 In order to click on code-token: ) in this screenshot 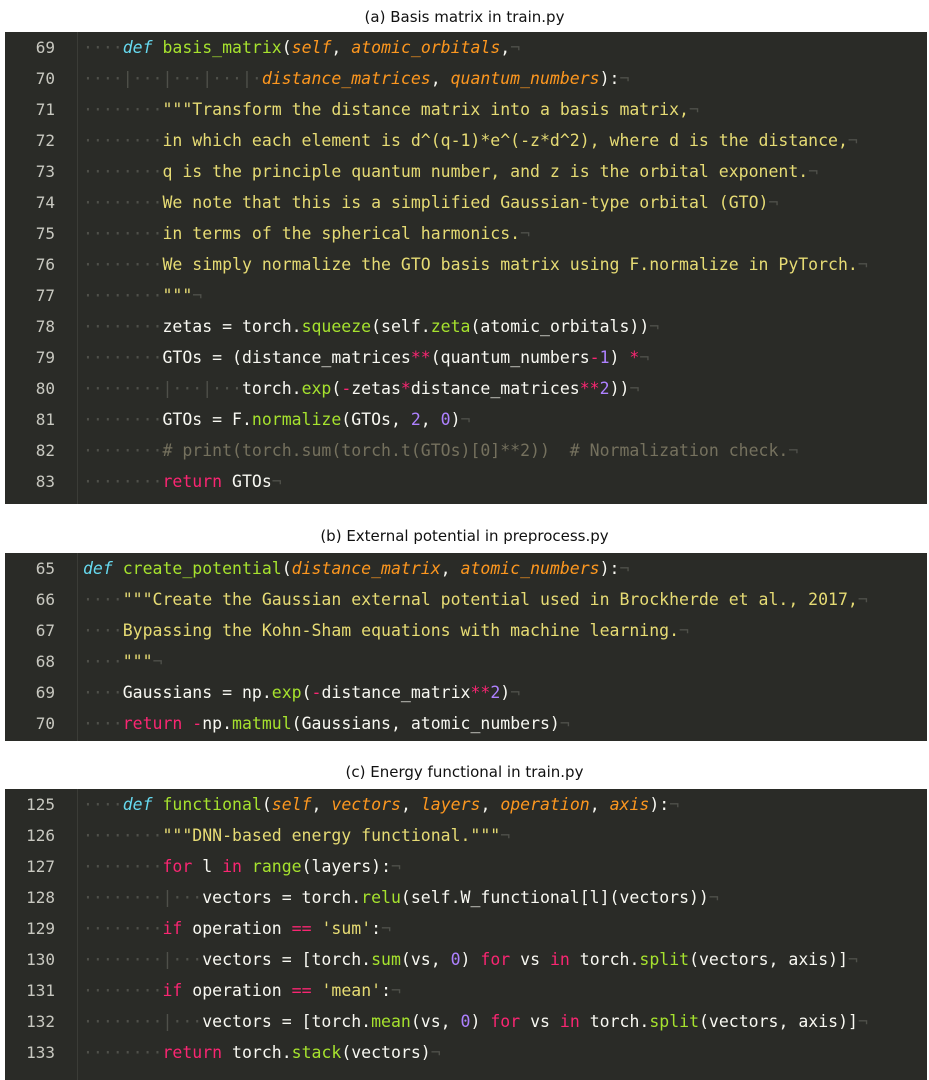, I will do `click(455, 419)`.